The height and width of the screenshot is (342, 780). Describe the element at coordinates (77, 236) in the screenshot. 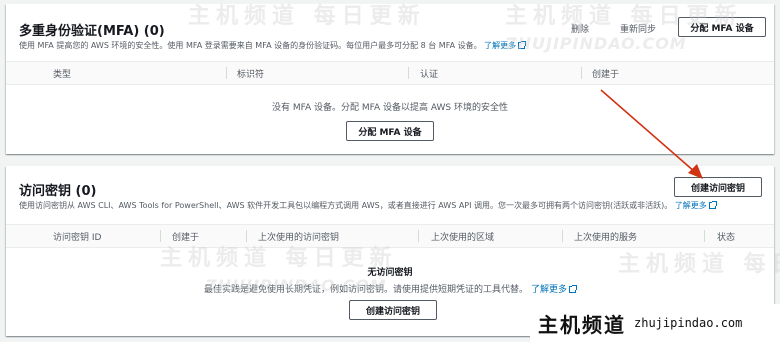

I see `column-header-access-key-id: 访问密钥 ID` at that location.